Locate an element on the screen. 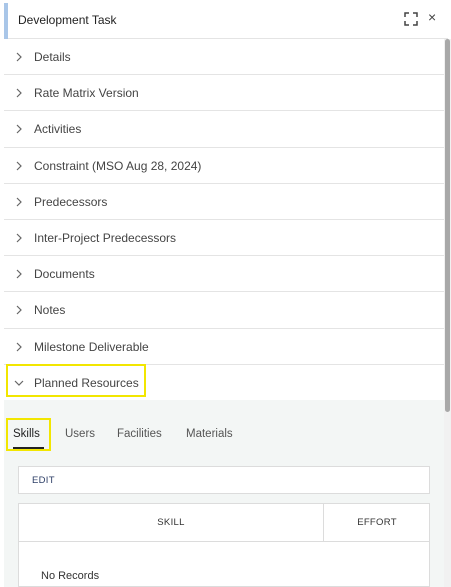  empty-table-message: No Records is located at coordinates (70, 576).